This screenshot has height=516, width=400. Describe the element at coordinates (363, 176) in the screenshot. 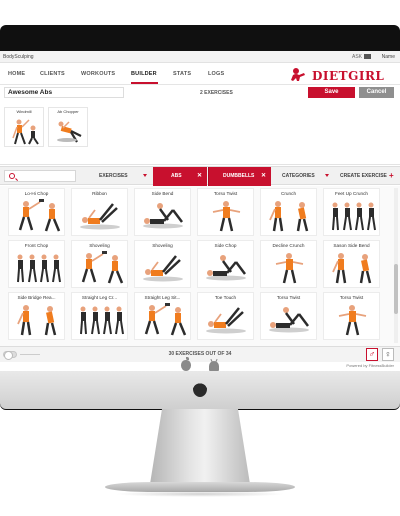

I see `create-exercise-button: CREATE EXERCISE` at that location.